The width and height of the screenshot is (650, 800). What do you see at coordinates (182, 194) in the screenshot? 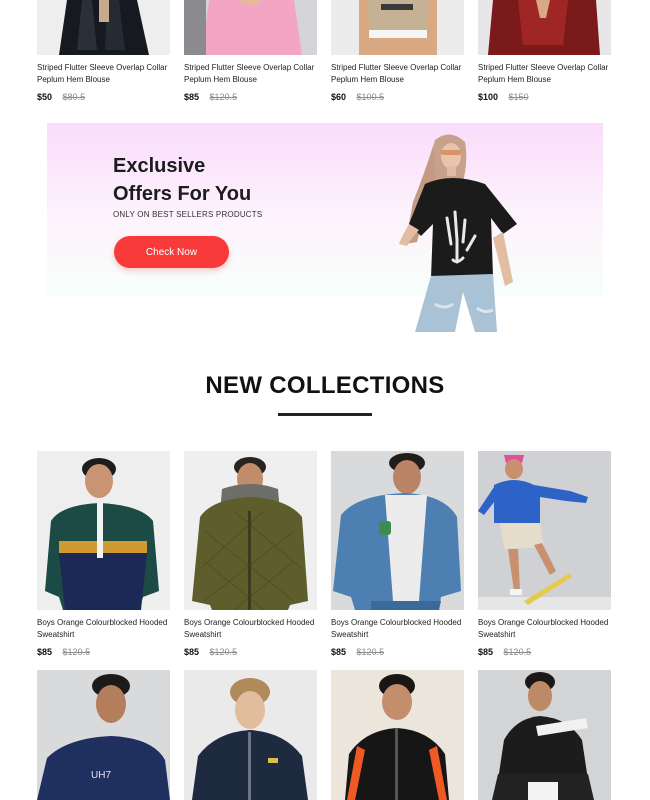
I see `banner-title-line2: Offers For You` at bounding box center [182, 194].